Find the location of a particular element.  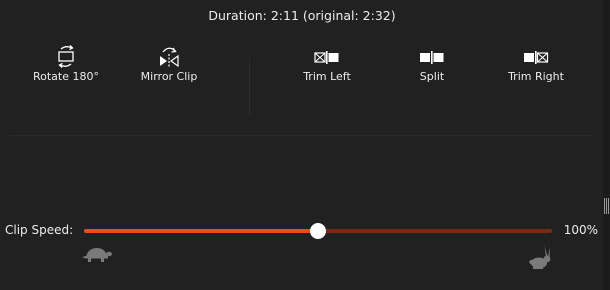

rotate-button: Rotate 180° is located at coordinates (66, 66).